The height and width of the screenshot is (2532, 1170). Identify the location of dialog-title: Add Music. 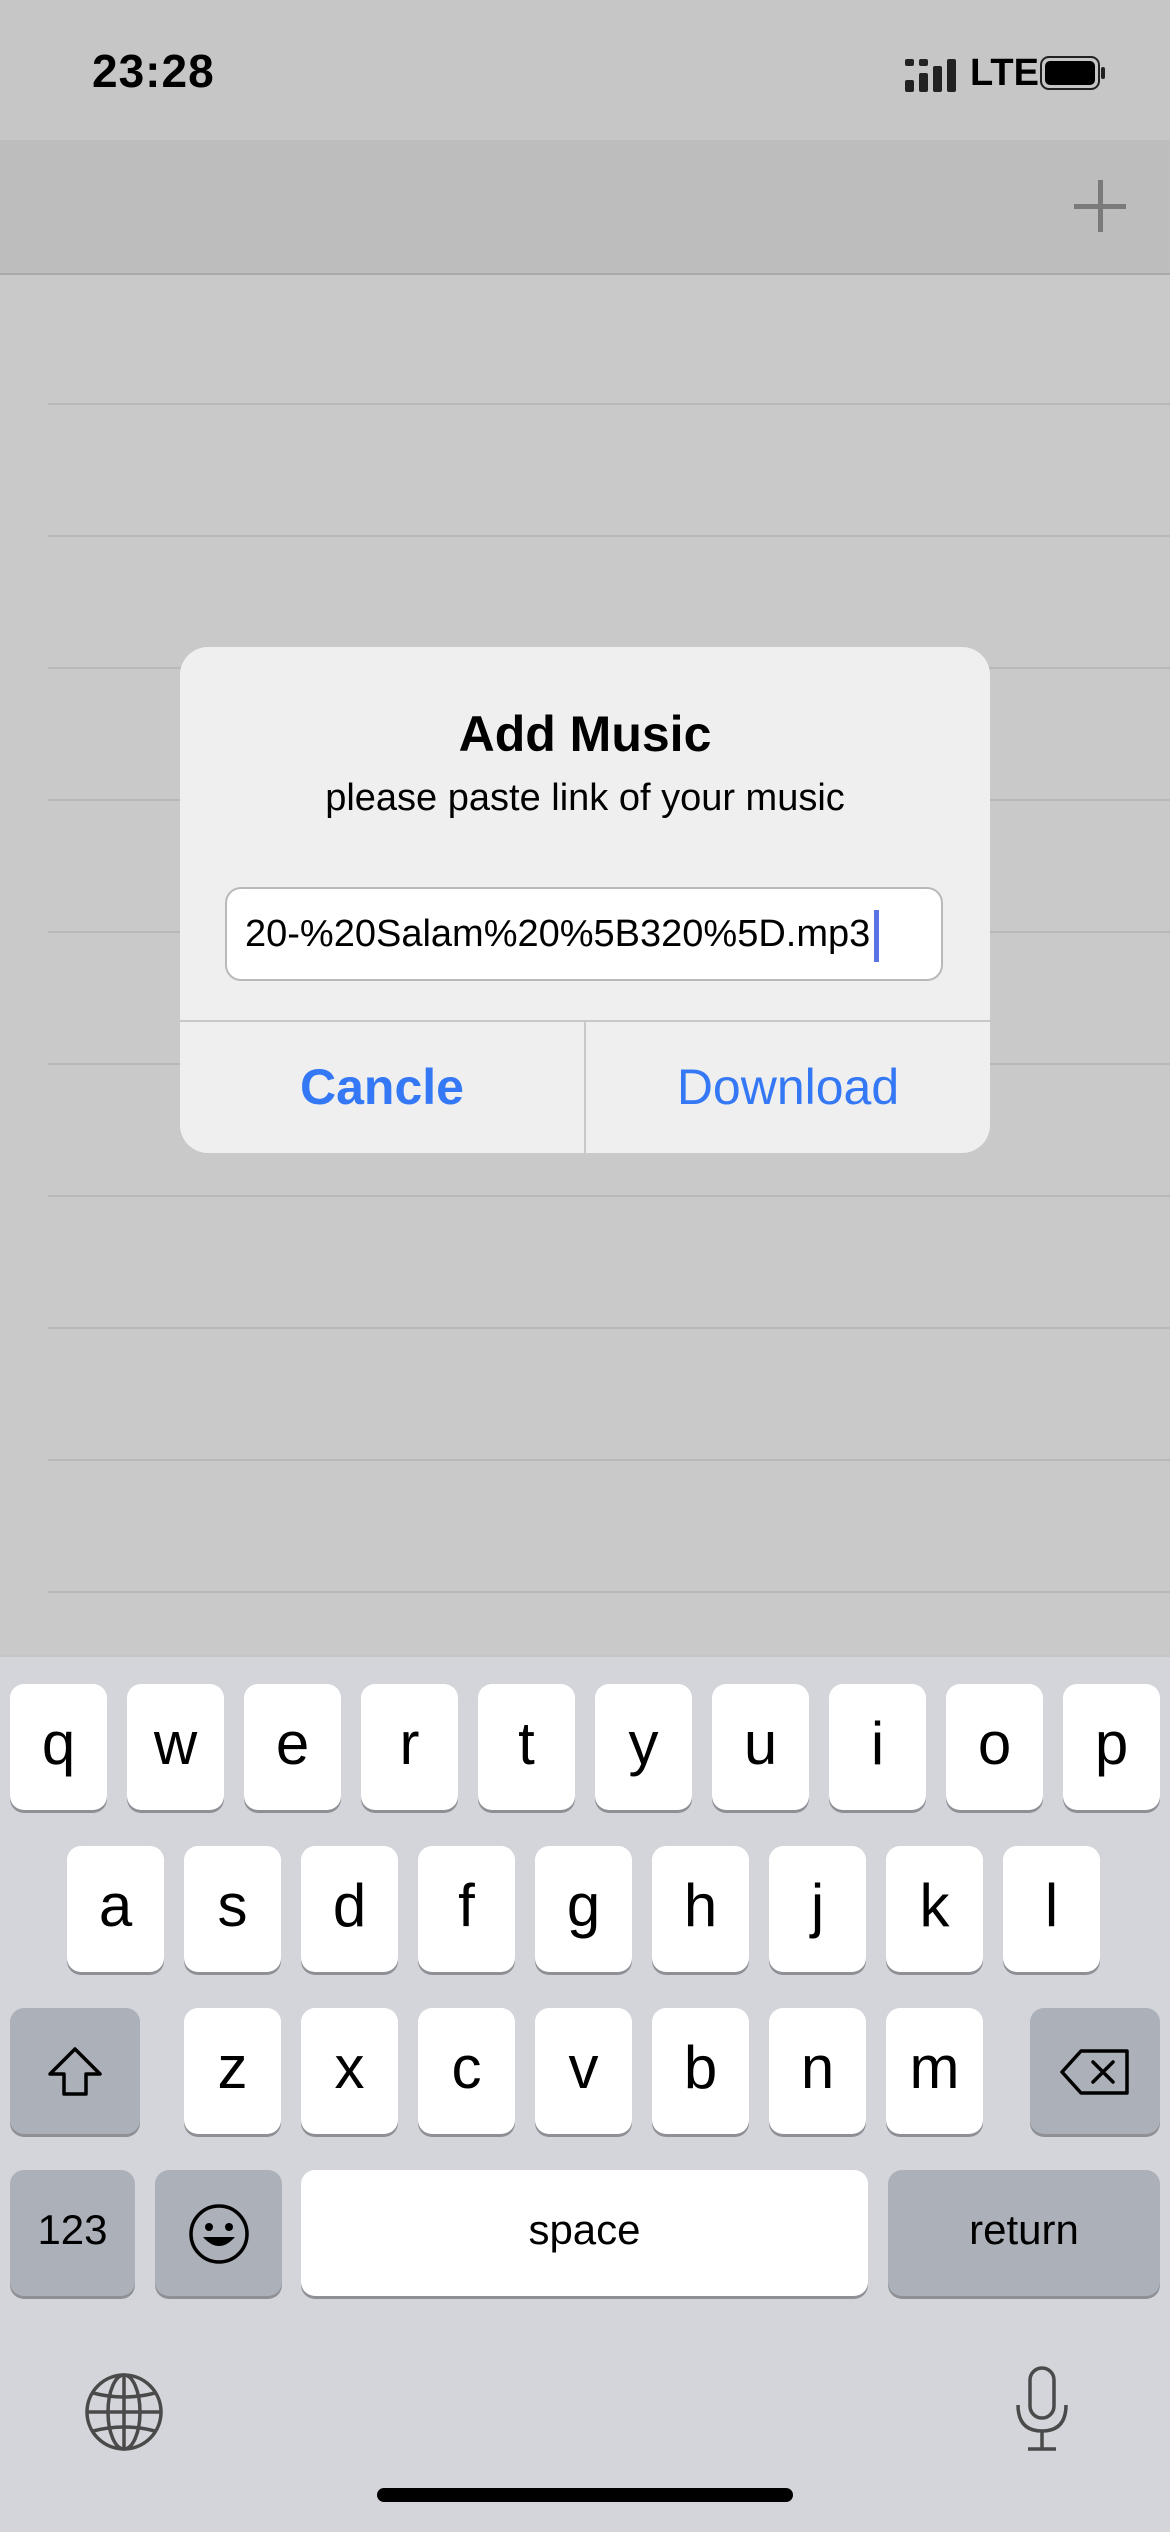
(585, 734).